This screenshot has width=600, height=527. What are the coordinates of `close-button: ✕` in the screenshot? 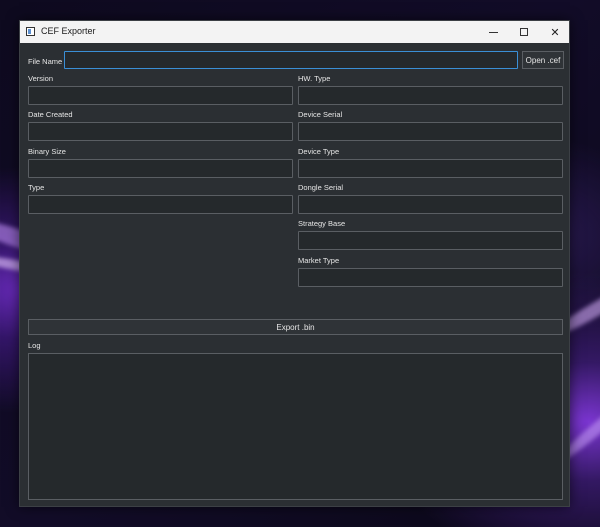 It's located at (555, 32).